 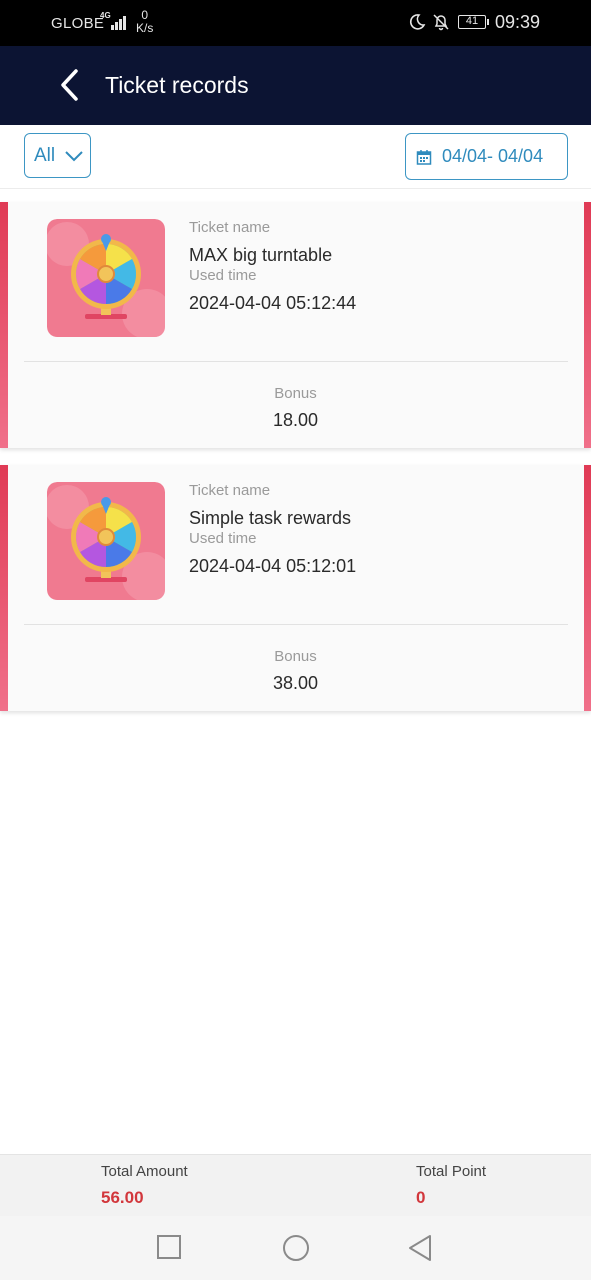 I want to click on app-header: Ticket records, so click(x=295, y=85).